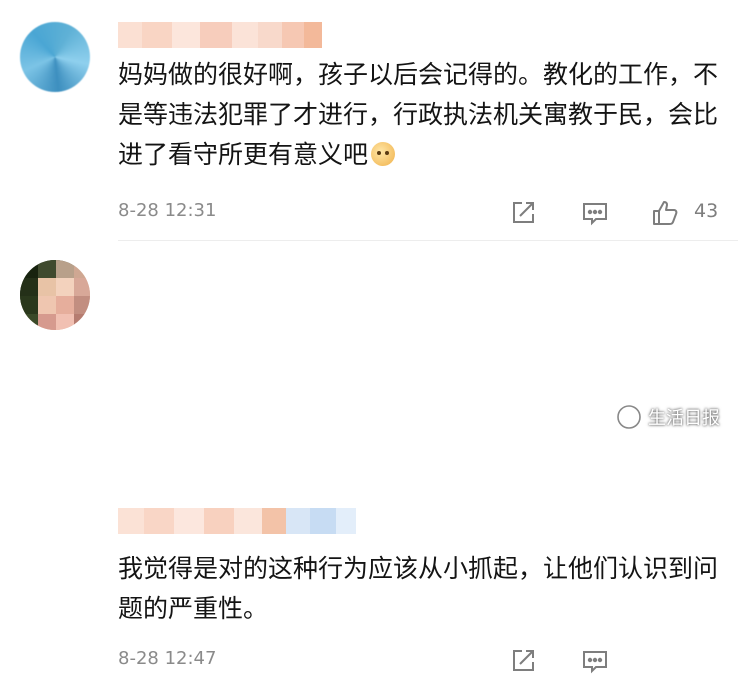 The image size is (738, 680). I want to click on comment-text: 我觉得是对的这种行为应该从小抓起，让他们认识到问题的严重性。, so click(418, 588).